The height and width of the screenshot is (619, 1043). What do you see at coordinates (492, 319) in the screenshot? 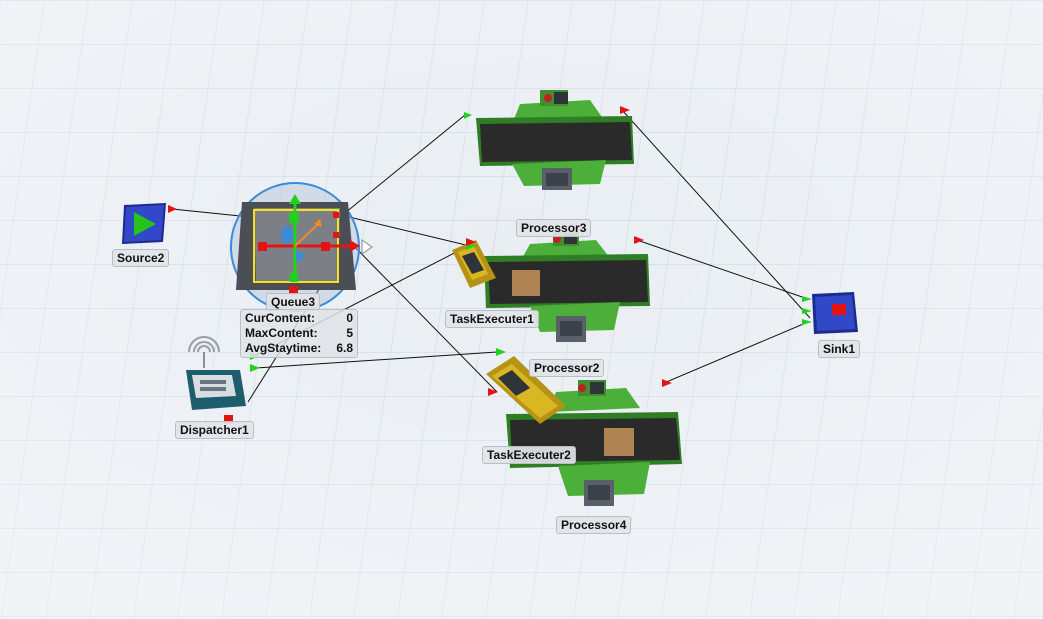
I see `taskexecuter1-label: TaskExecuter1` at bounding box center [492, 319].